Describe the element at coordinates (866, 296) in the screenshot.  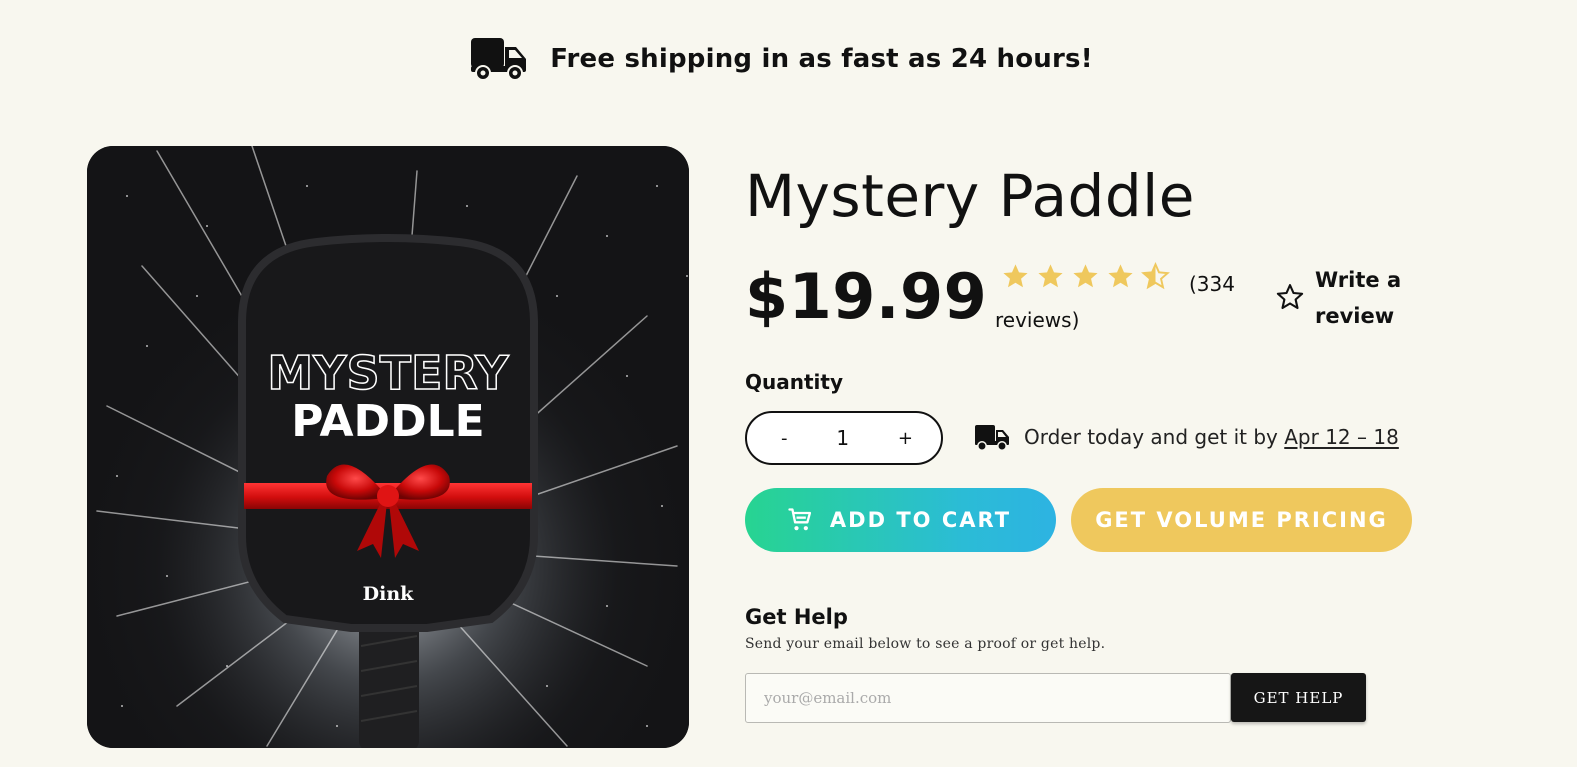
I see `product-price: $19.99` at that location.